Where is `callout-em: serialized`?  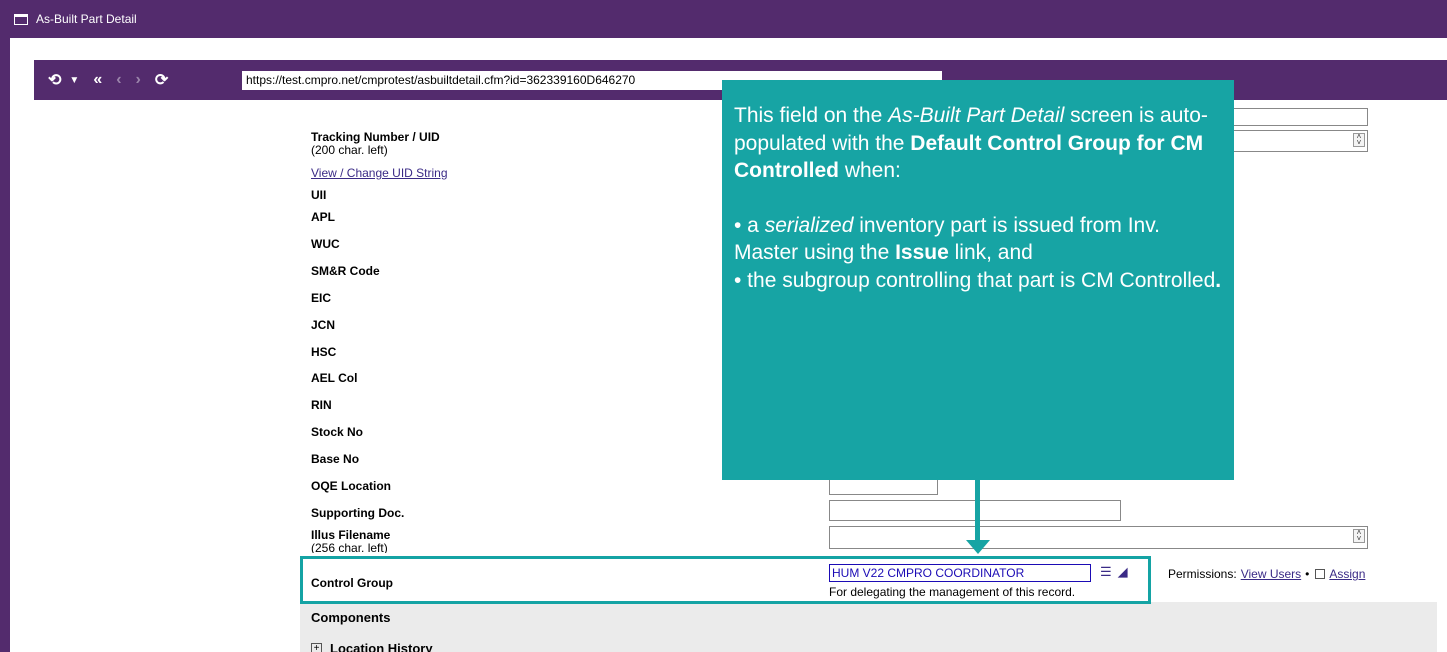 callout-em: serialized is located at coordinates (809, 225).